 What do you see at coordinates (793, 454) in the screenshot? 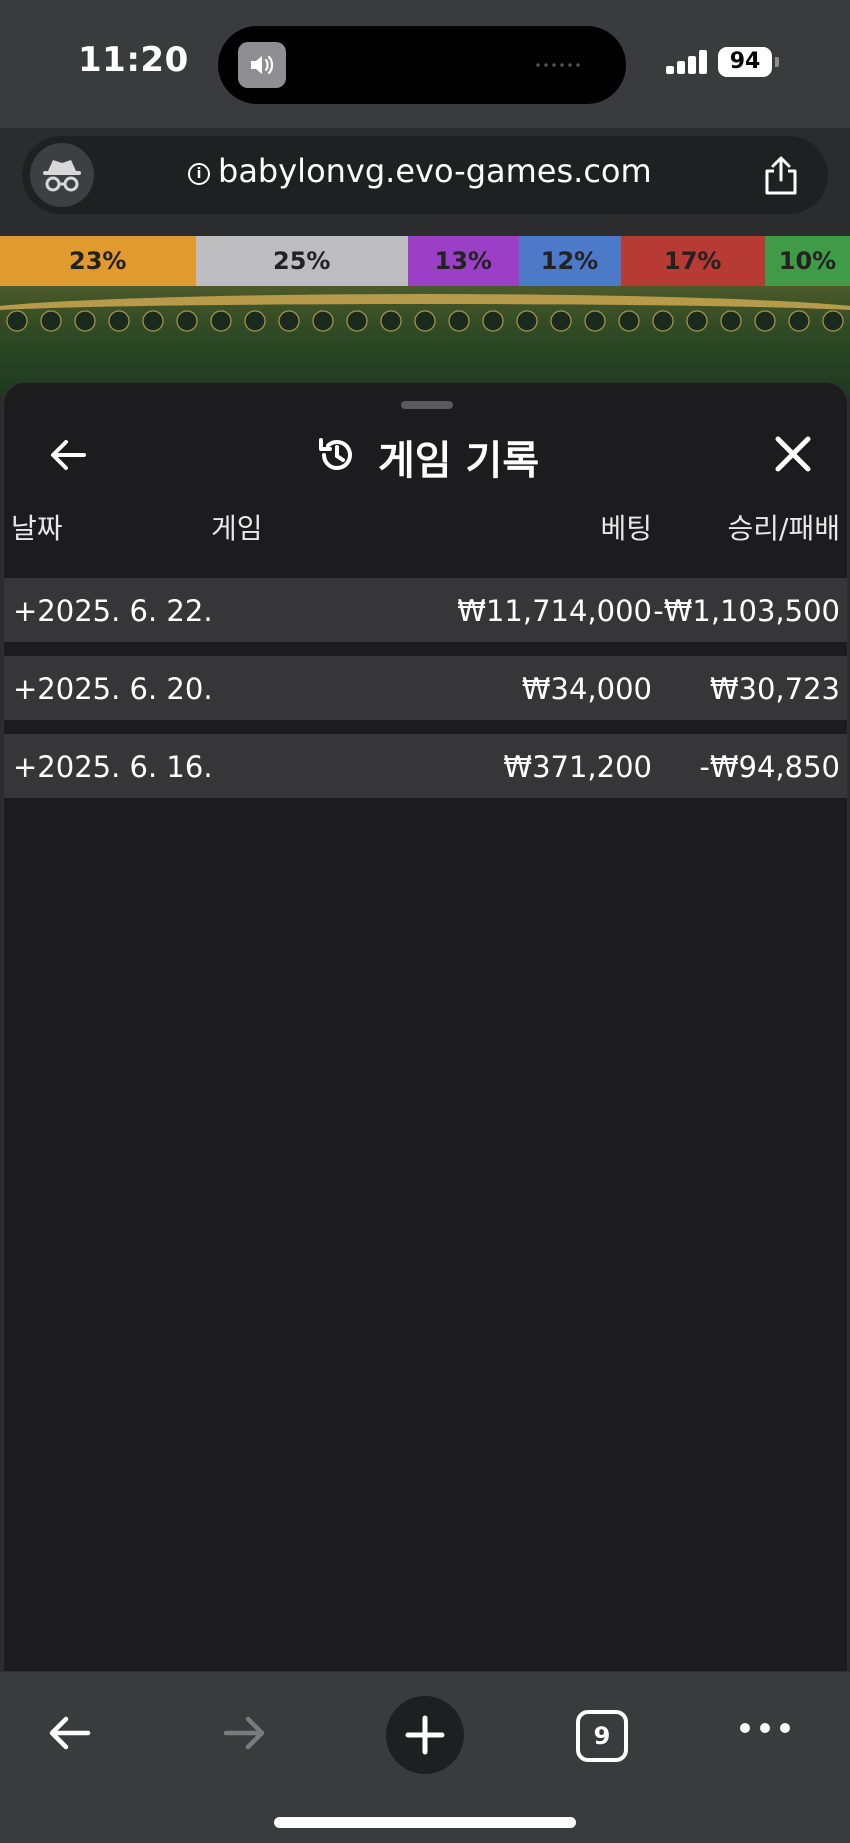
I see `close-icon` at bounding box center [793, 454].